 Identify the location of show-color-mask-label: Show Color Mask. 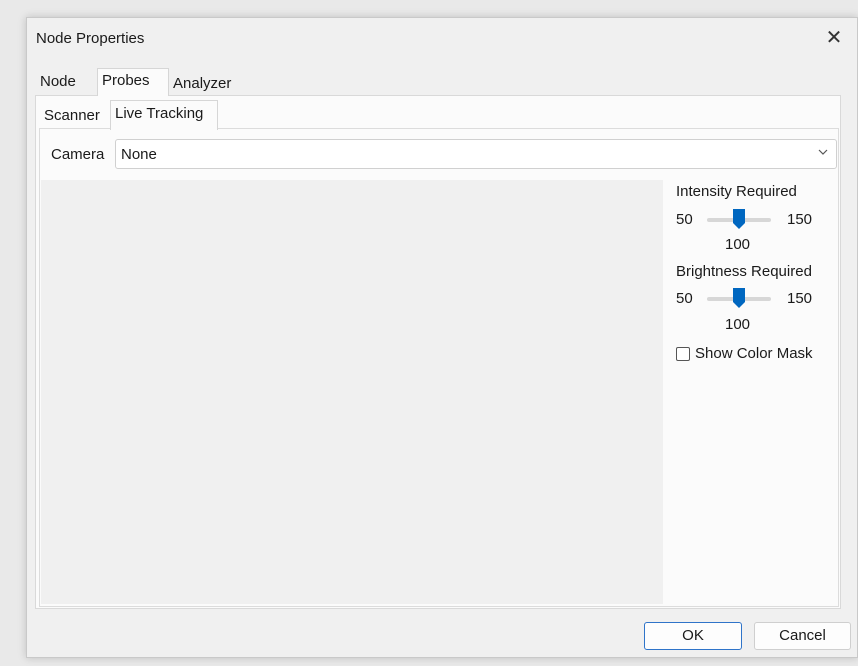
(754, 353).